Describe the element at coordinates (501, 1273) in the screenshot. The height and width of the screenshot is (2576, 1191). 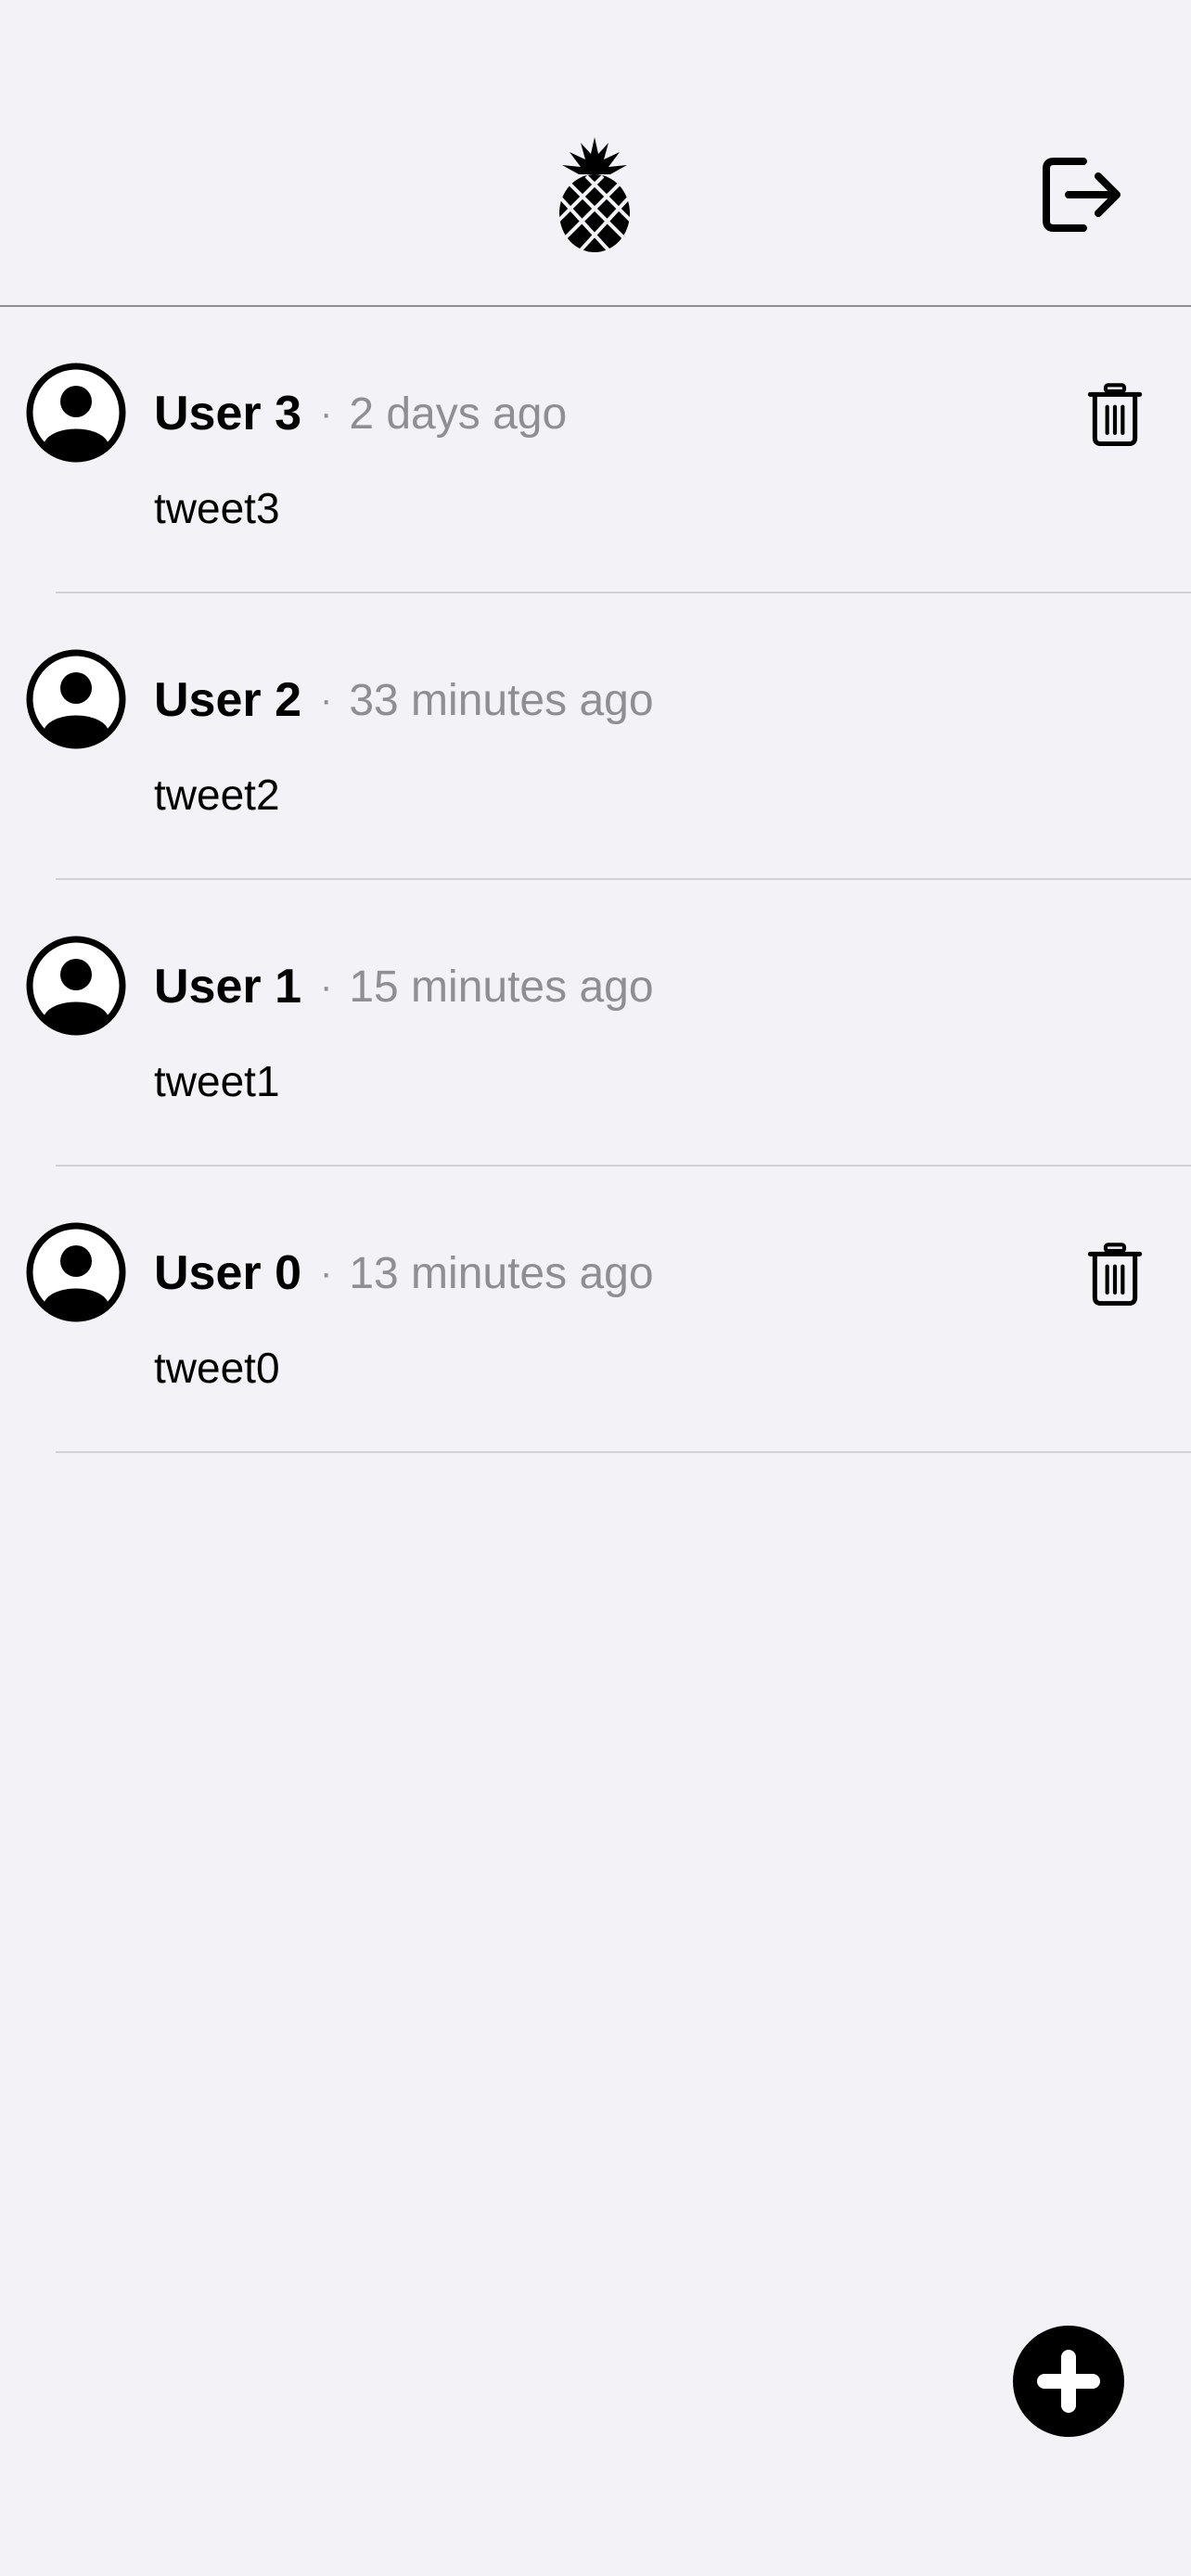
I see `tweet-timestamp: 13 minutes ago` at that location.